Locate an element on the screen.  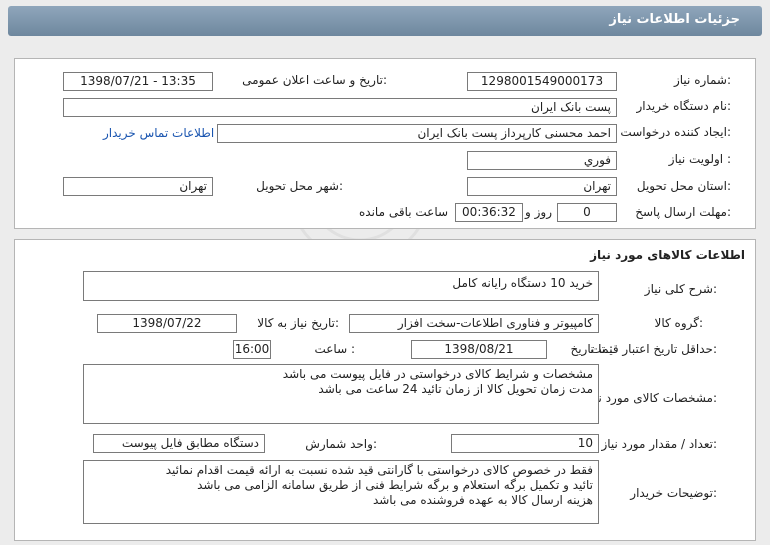
province-field: تهران is located at coordinates (542, 186).